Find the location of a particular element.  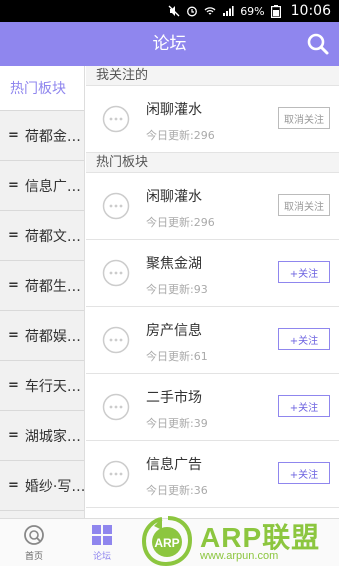

list-item: 二手市场 今日更新:39 +关注 is located at coordinates (212, 407).